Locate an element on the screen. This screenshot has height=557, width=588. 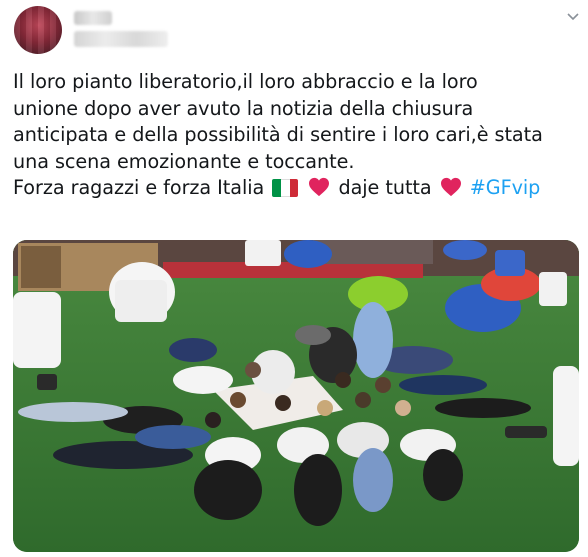
italy-flag-icon is located at coordinates (285, 188).